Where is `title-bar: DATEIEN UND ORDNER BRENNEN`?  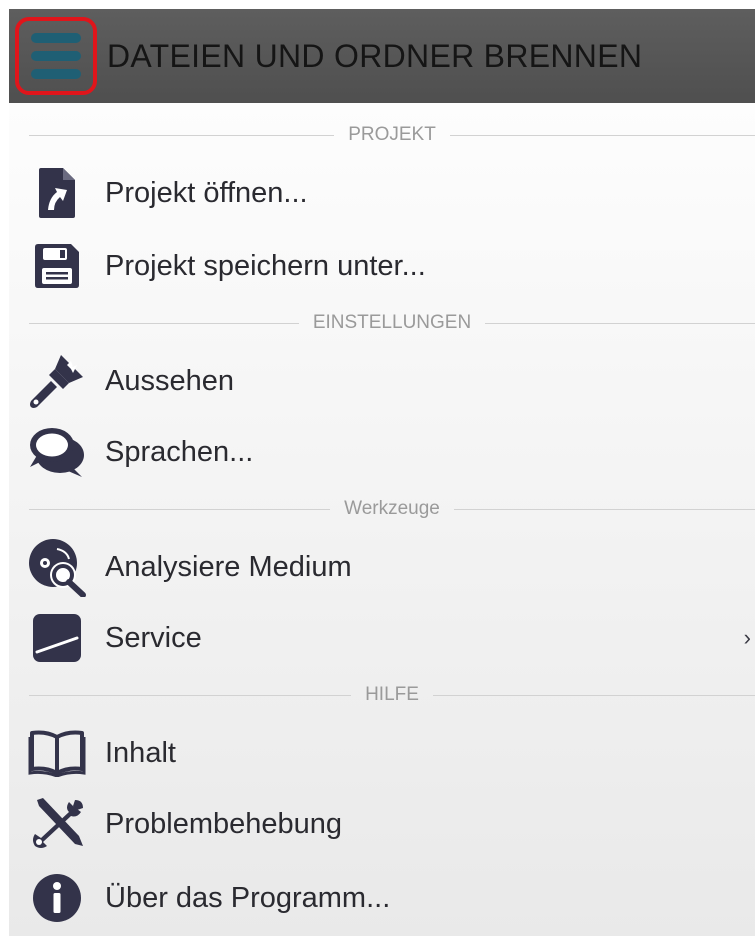 title-bar: DATEIEN UND ORDNER BRENNEN is located at coordinates (382, 56).